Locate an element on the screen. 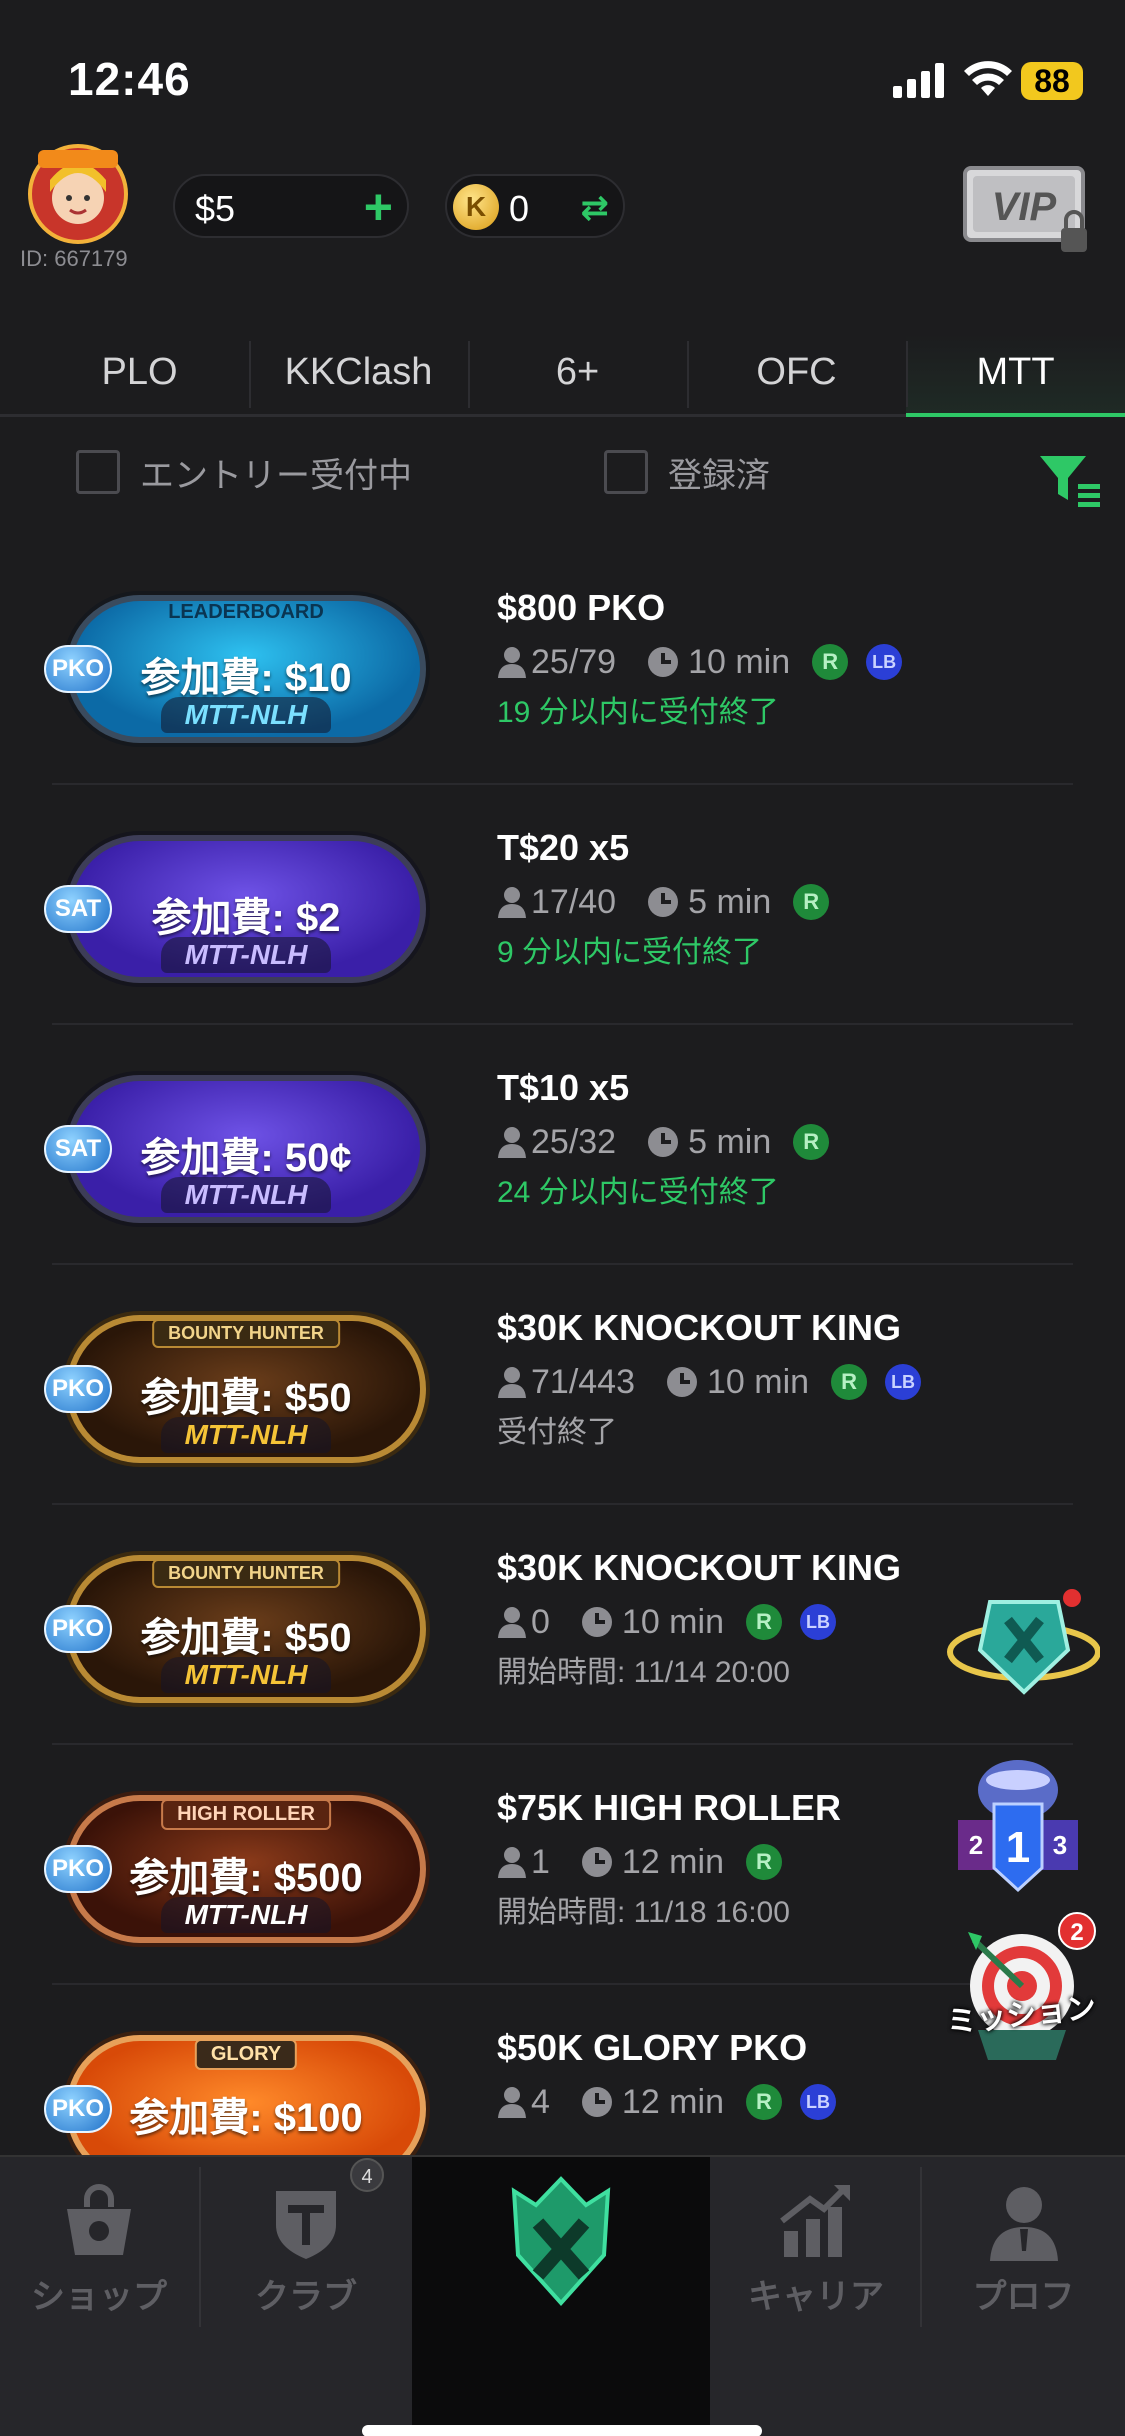 The height and width of the screenshot is (2436, 1125). tournament-type-tag: SAT is located at coordinates (78, 909).